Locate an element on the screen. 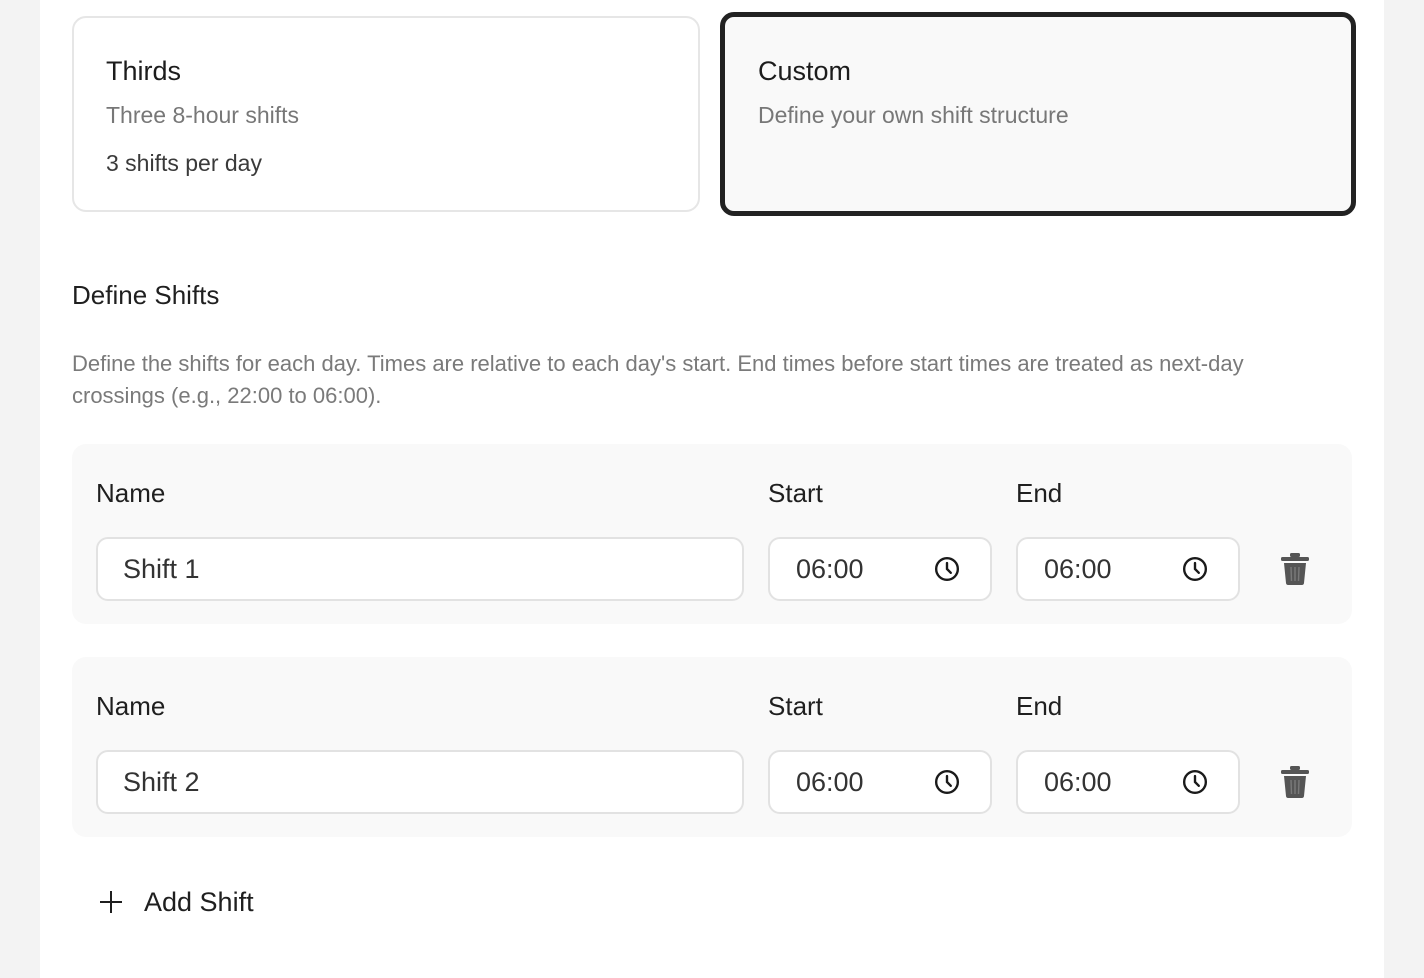  card-title: Thirds is located at coordinates (144, 71).